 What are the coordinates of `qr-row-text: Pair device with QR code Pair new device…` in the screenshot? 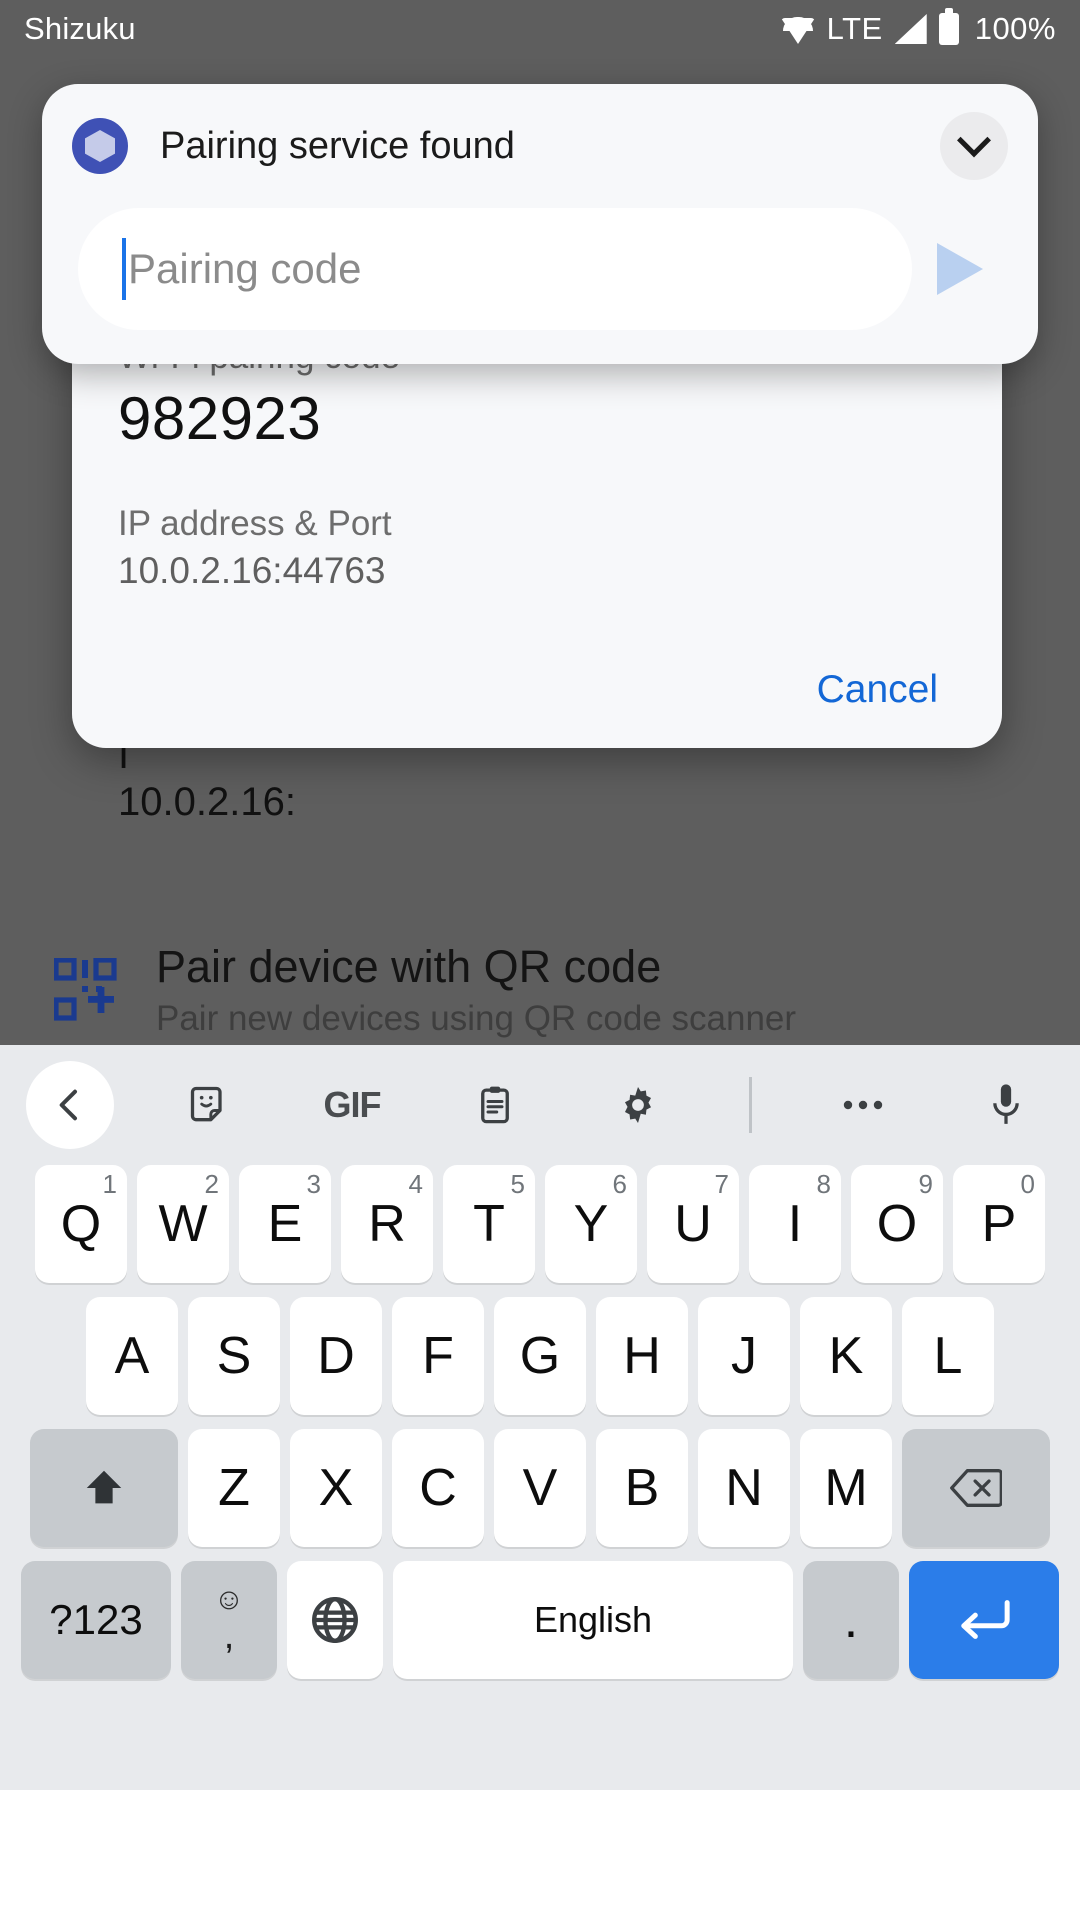 It's located at (476, 990).